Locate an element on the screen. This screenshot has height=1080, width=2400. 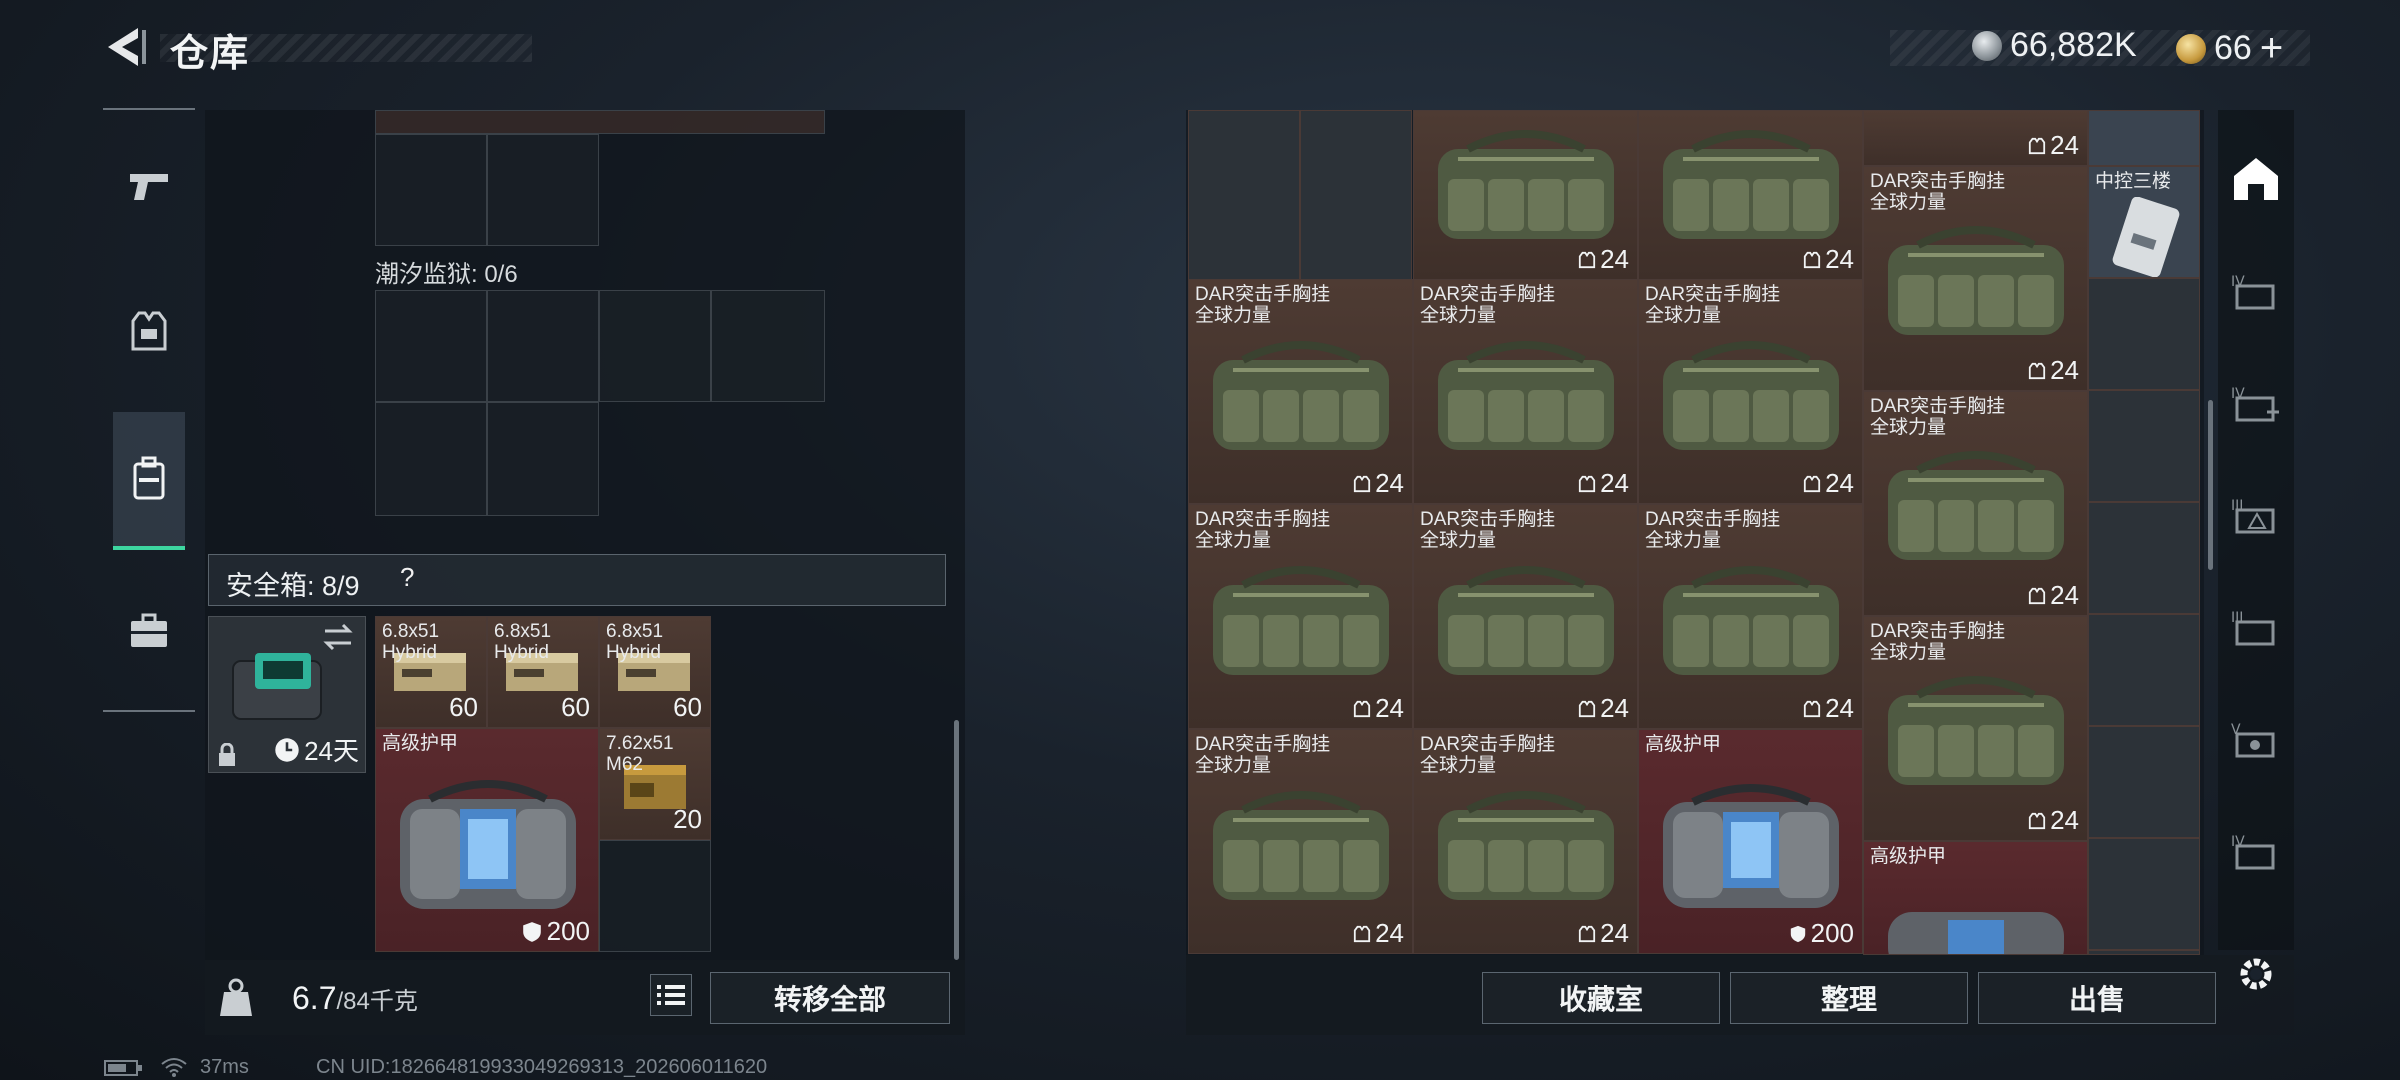
safe-box-timer: 24天 is located at coordinates (316, 749).